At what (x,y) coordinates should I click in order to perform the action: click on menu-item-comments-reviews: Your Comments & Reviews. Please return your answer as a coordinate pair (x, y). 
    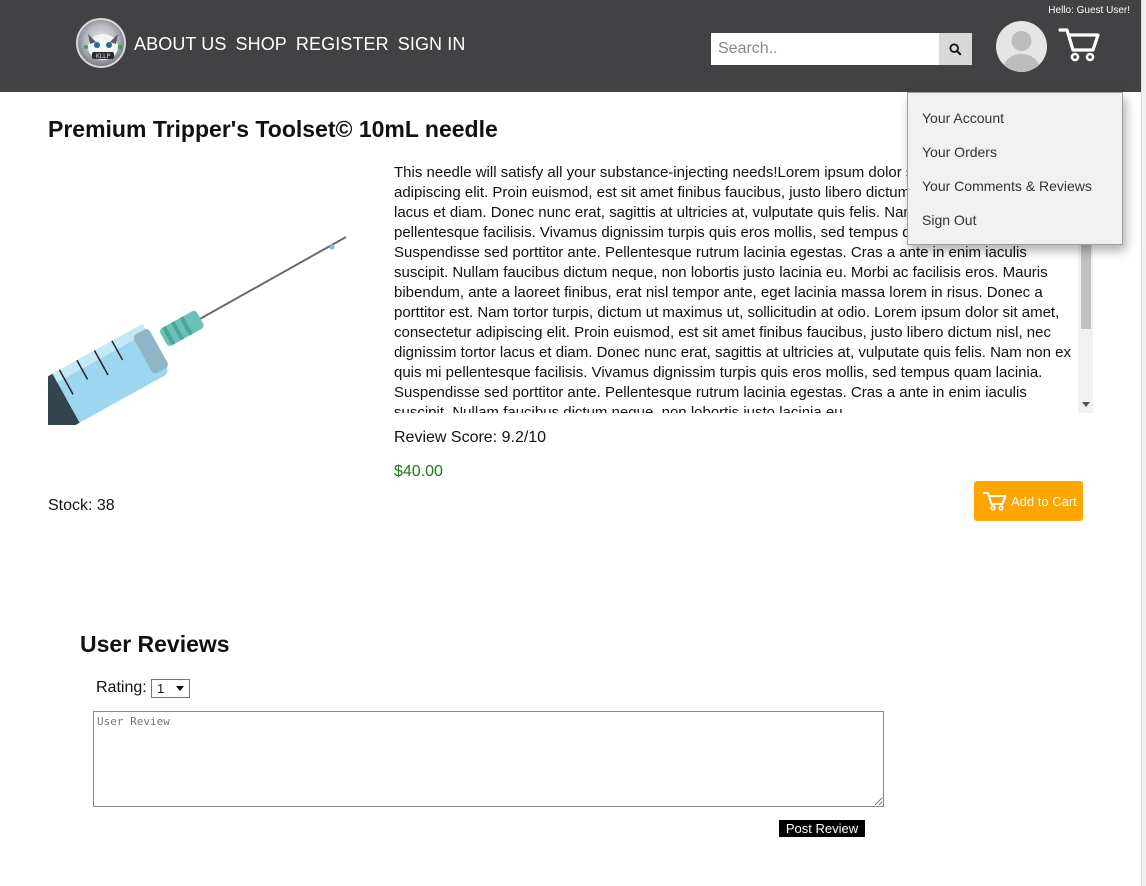
    Looking at the image, I should click on (1007, 186).